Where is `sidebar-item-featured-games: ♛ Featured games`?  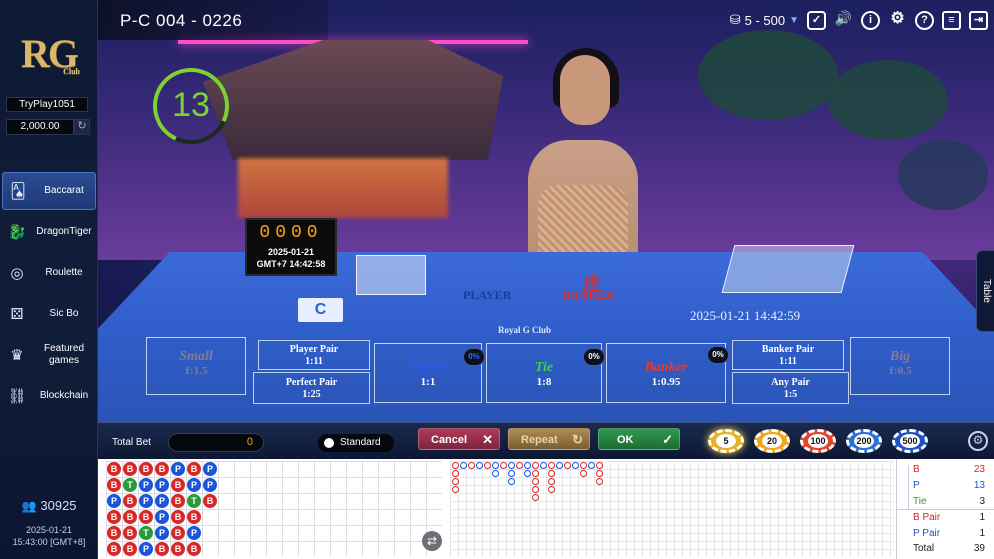 sidebar-item-featured-games: ♛ Featured games is located at coordinates (49, 355).